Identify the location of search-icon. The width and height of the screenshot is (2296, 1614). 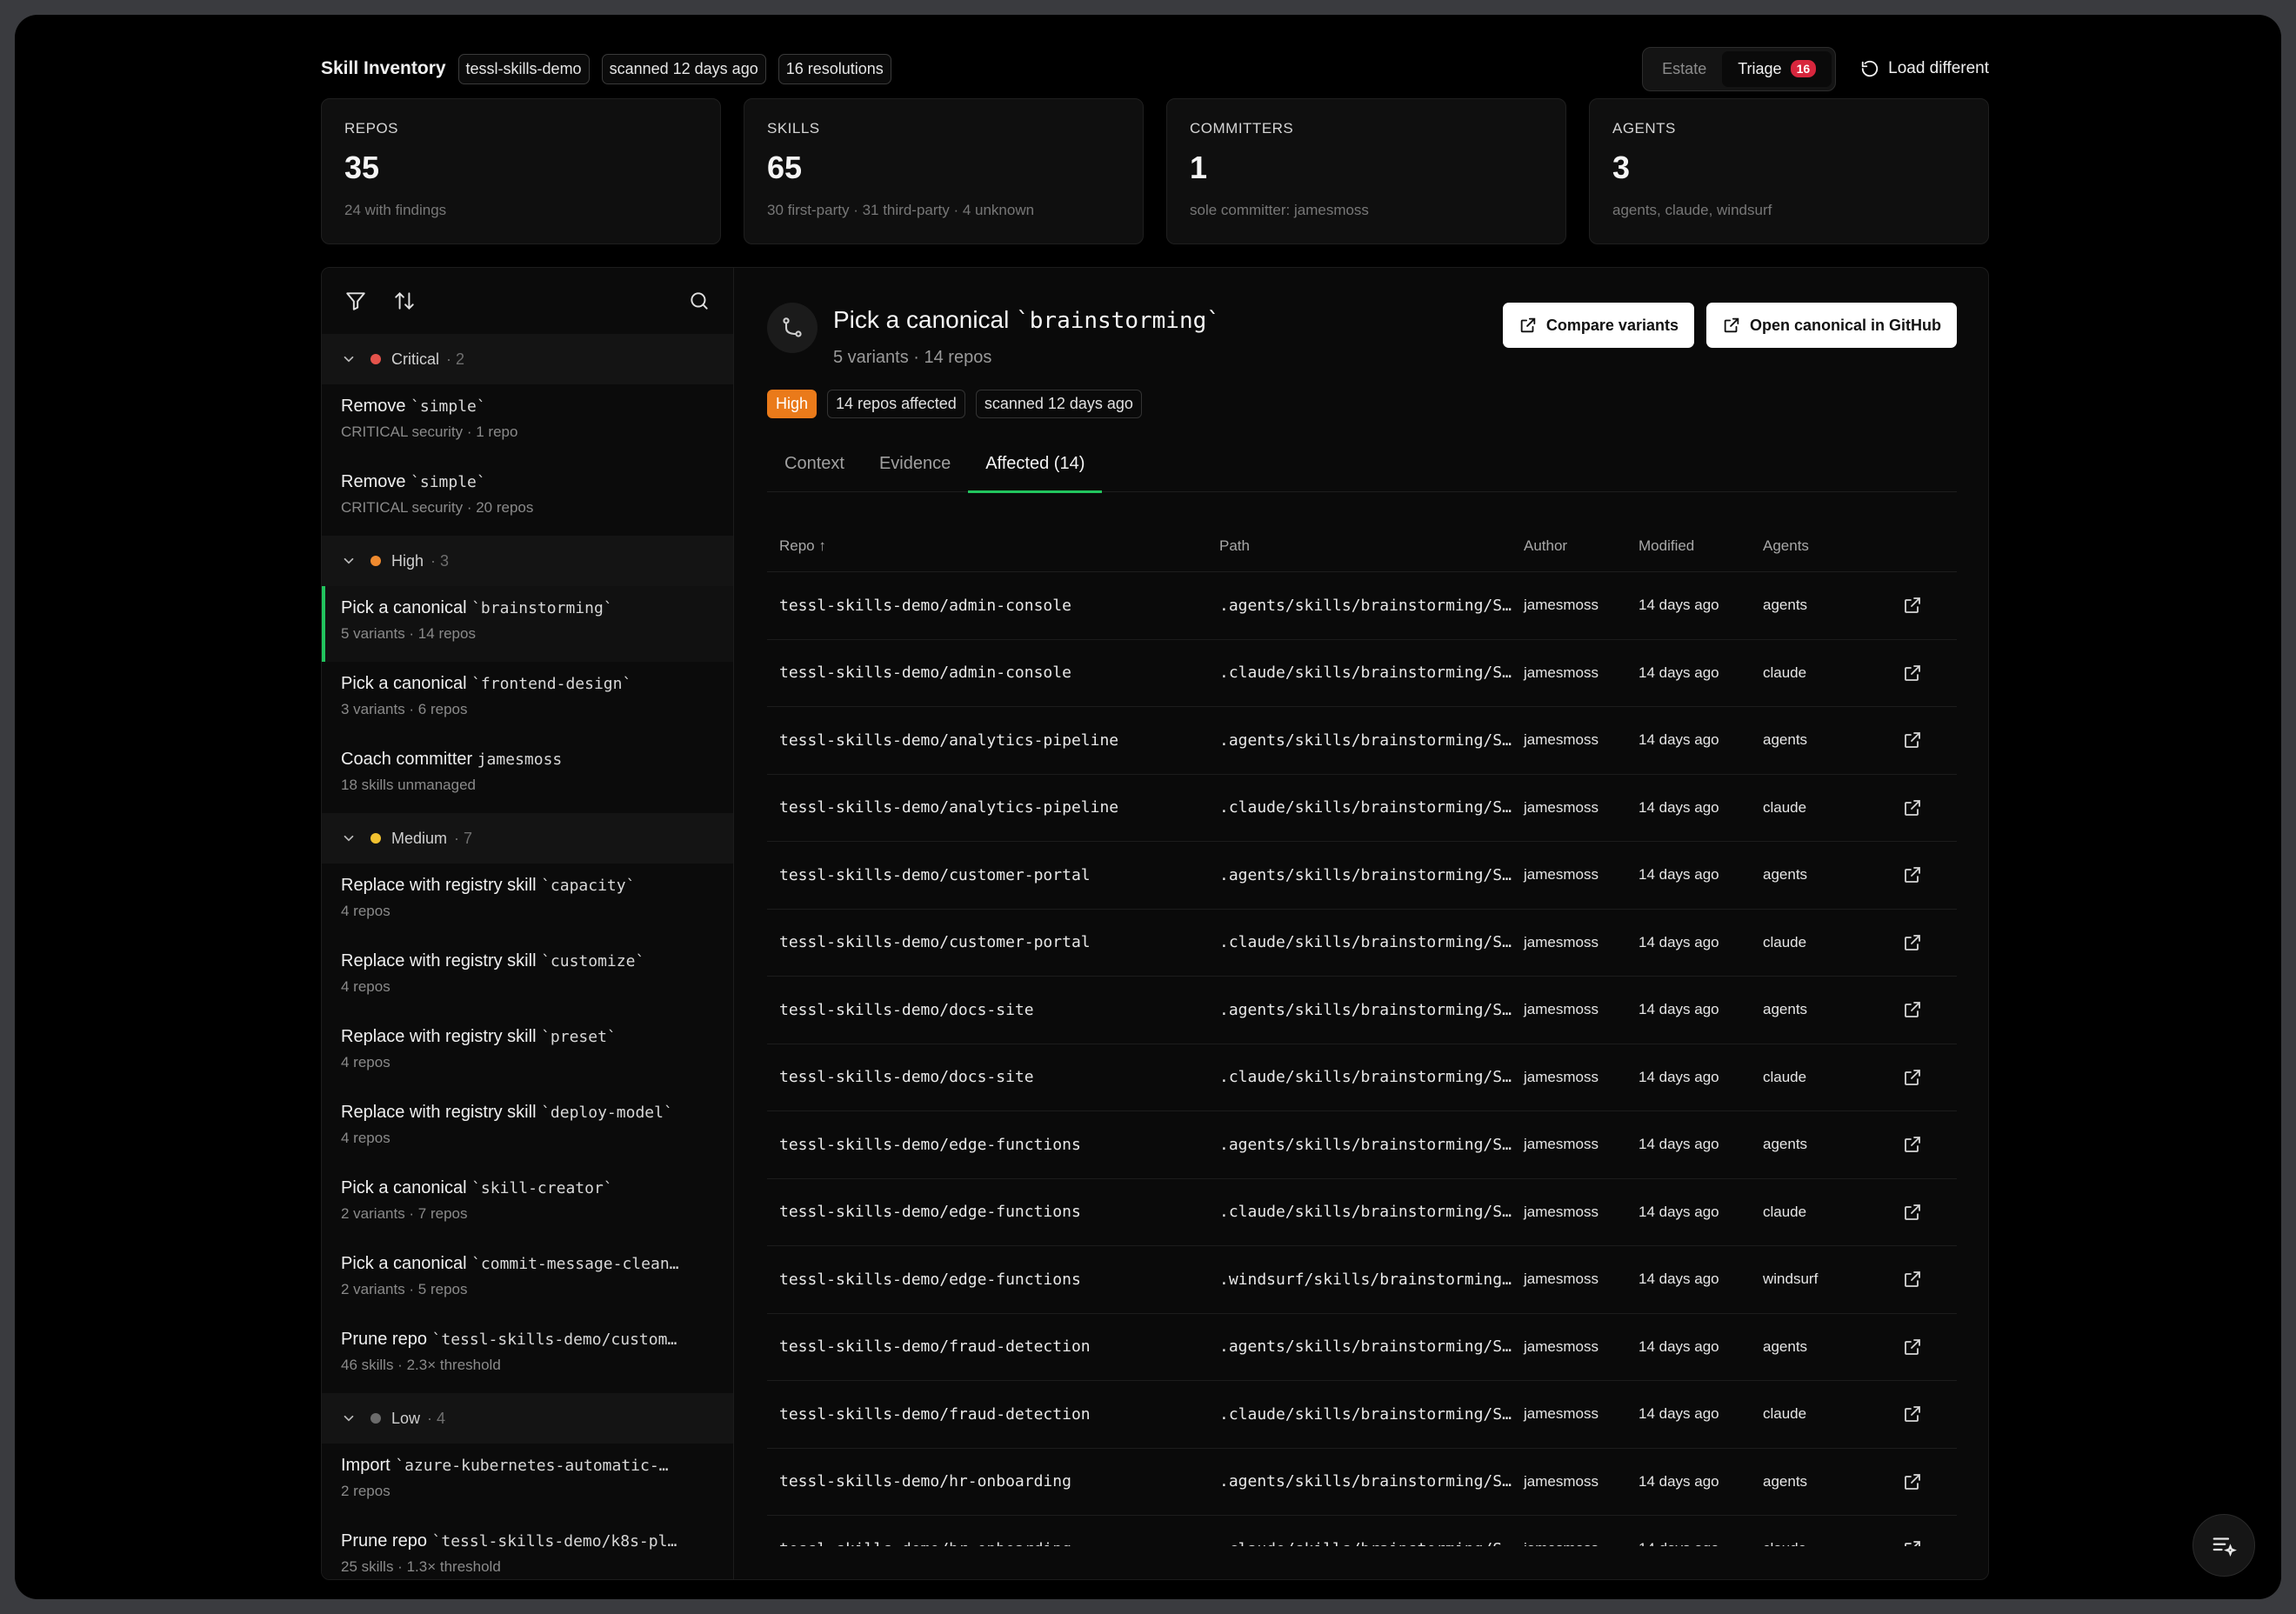
(700, 301).